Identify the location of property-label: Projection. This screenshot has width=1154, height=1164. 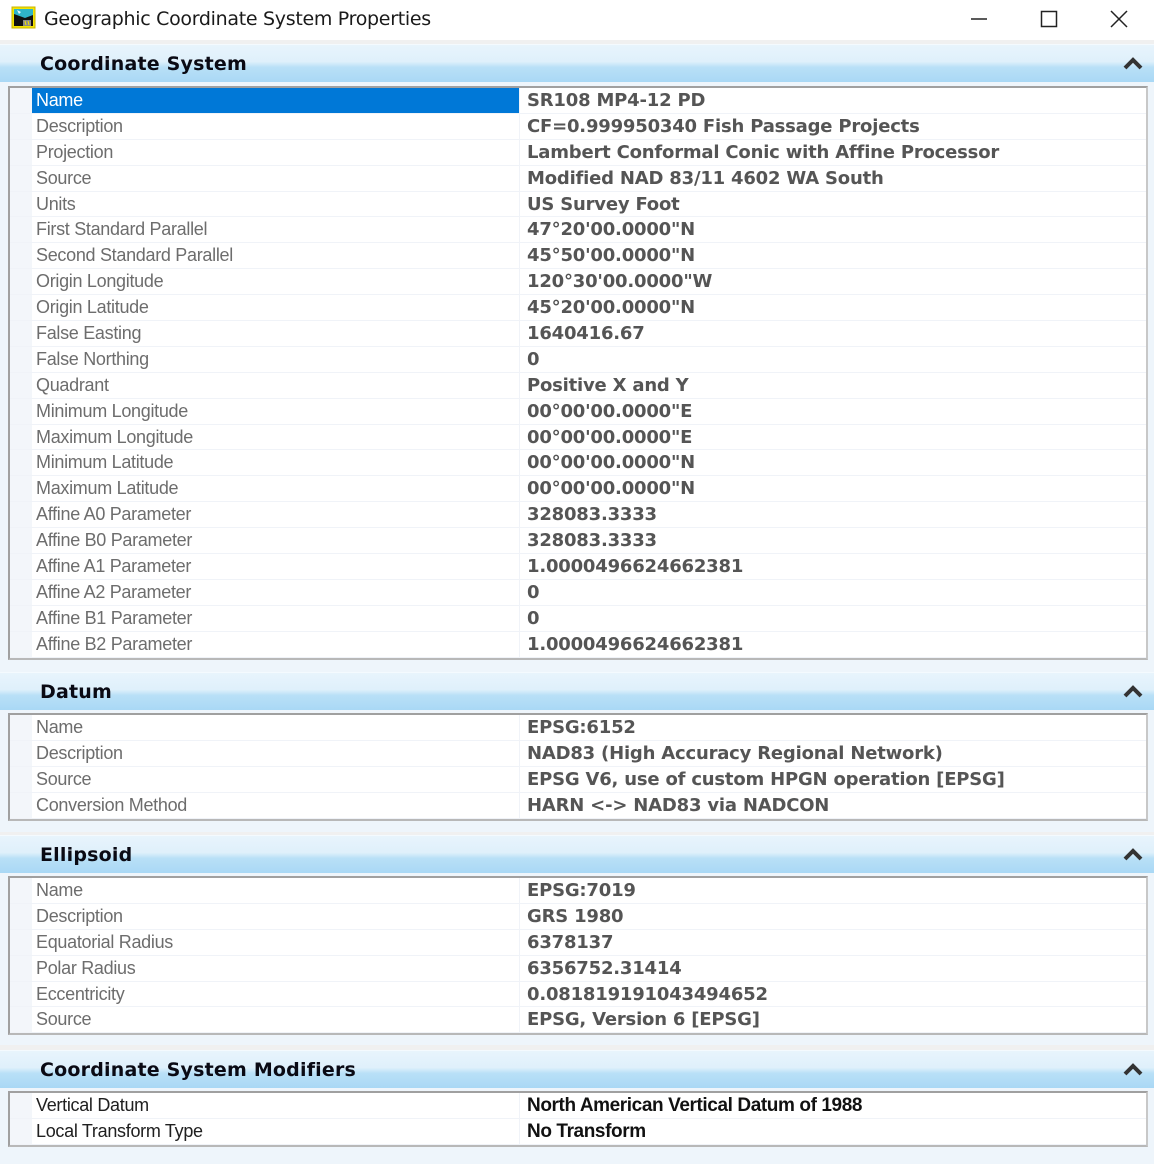
(276, 152).